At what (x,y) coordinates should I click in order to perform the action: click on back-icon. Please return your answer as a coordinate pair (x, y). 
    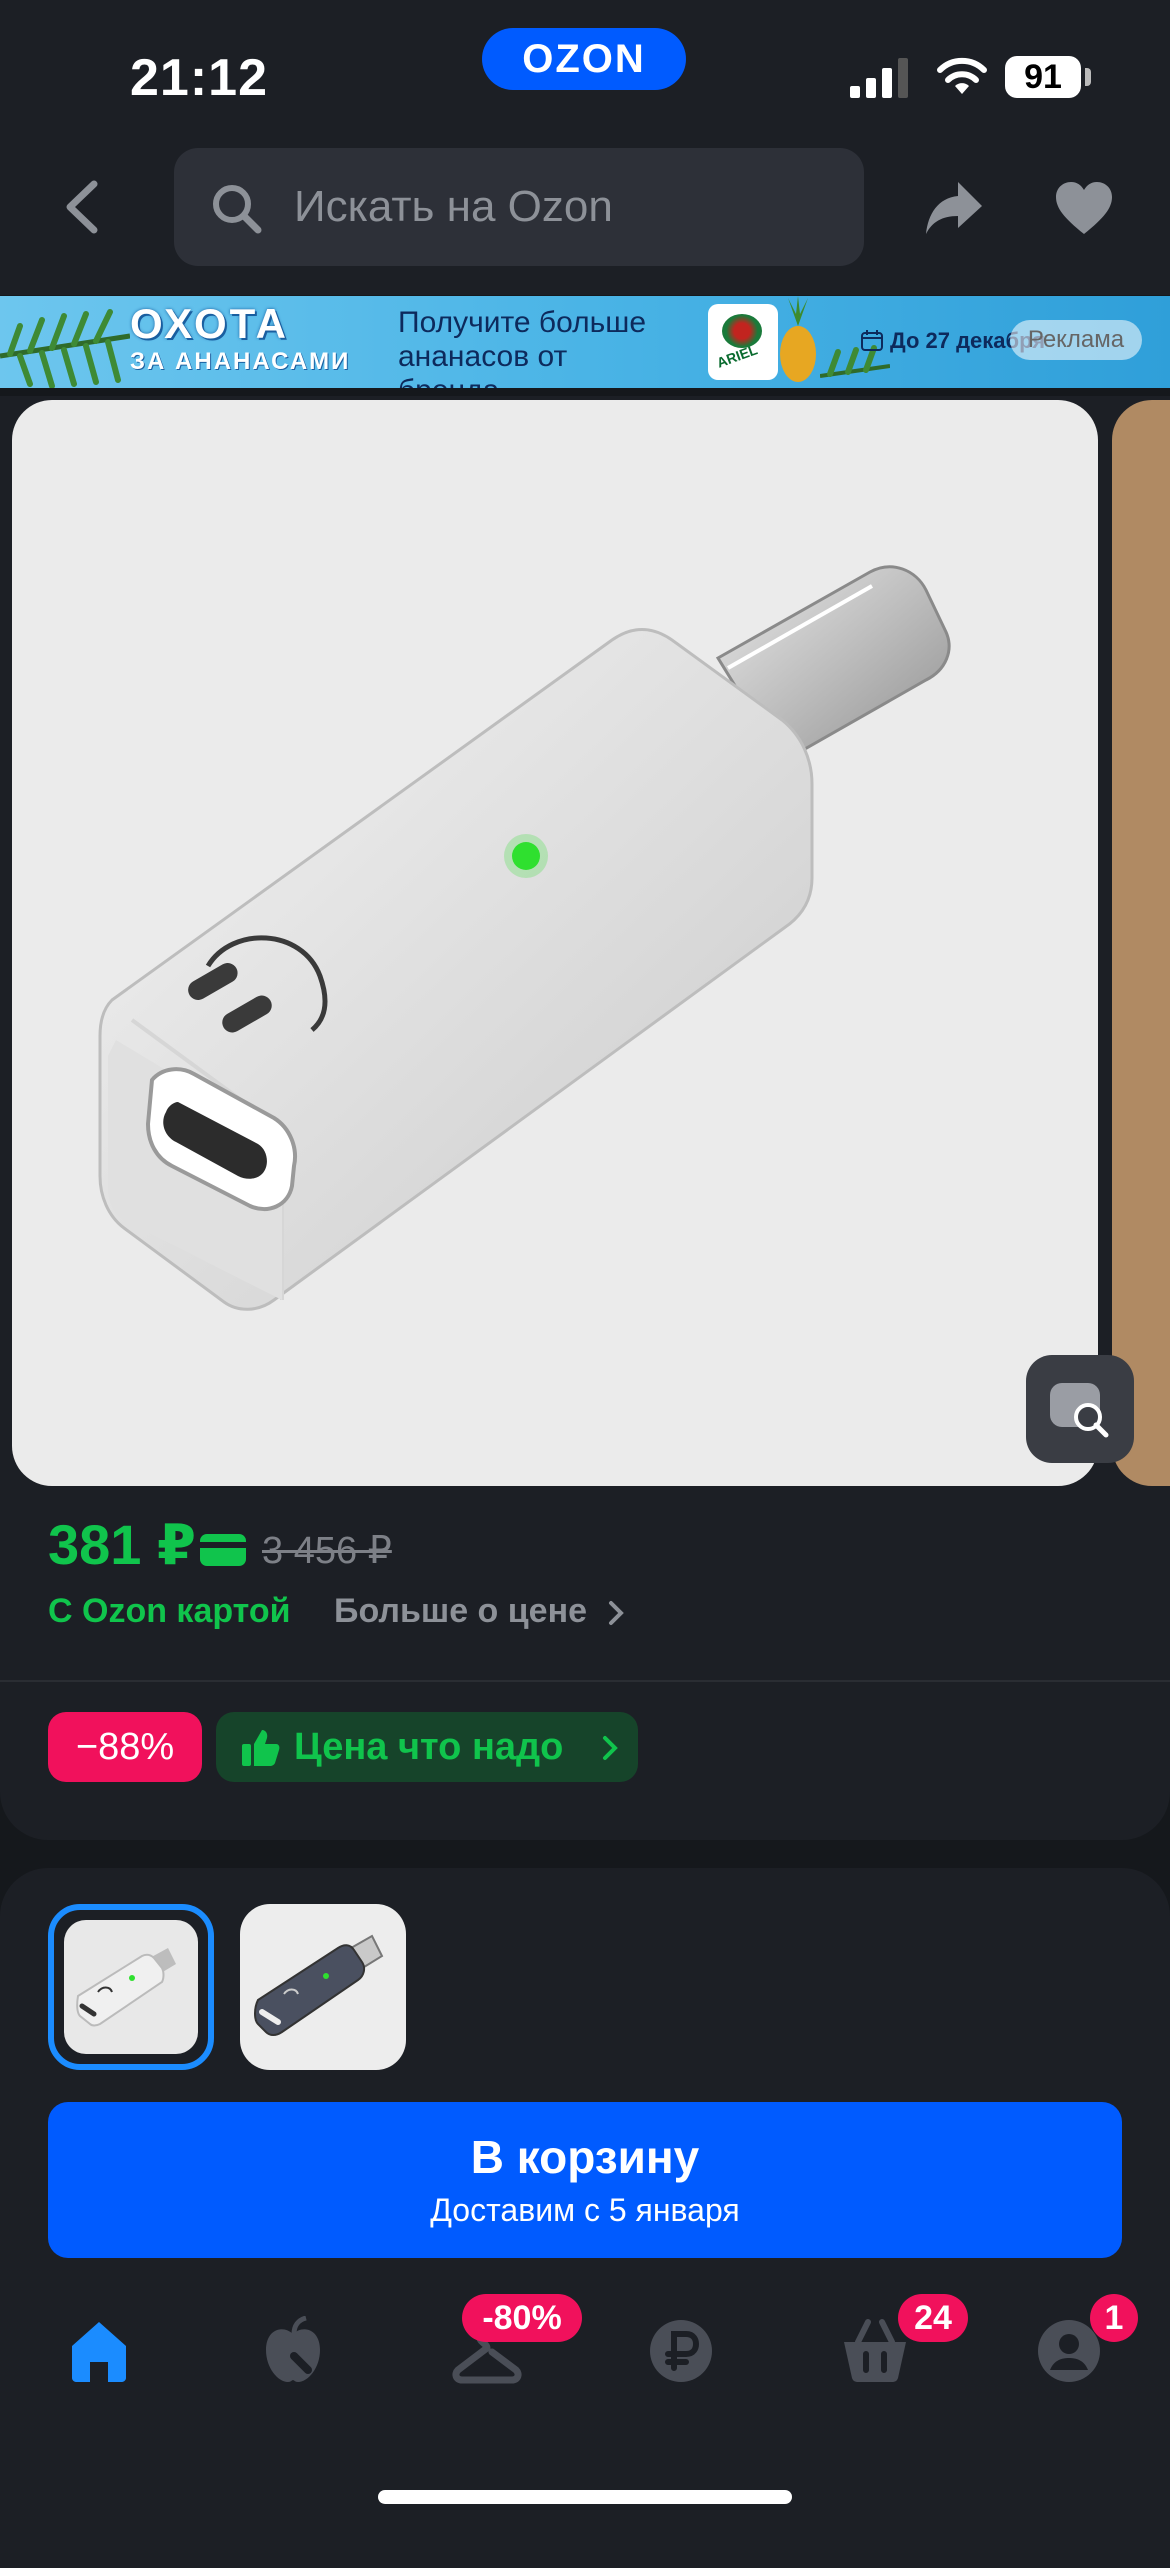
    Looking at the image, I should click on (82, 207).